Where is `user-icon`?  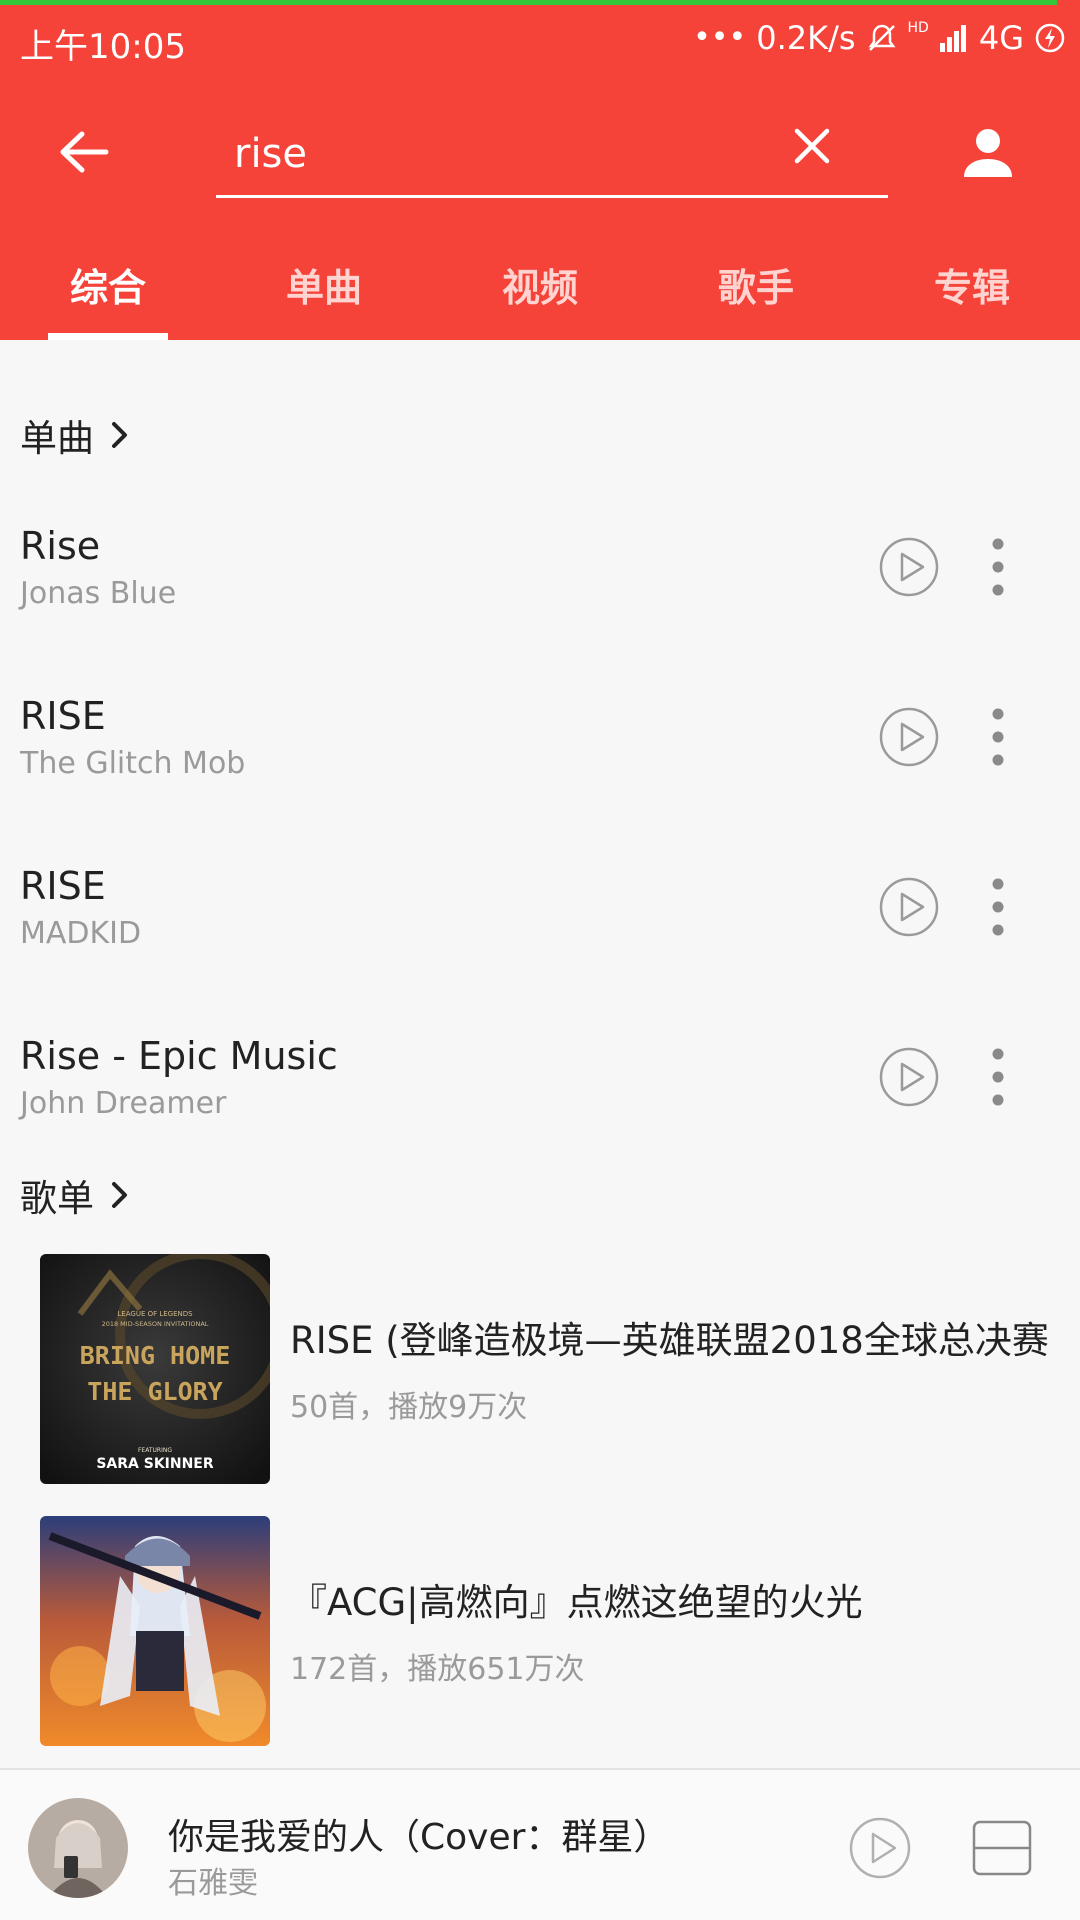
user-icon is located at coordinates (988, 153).